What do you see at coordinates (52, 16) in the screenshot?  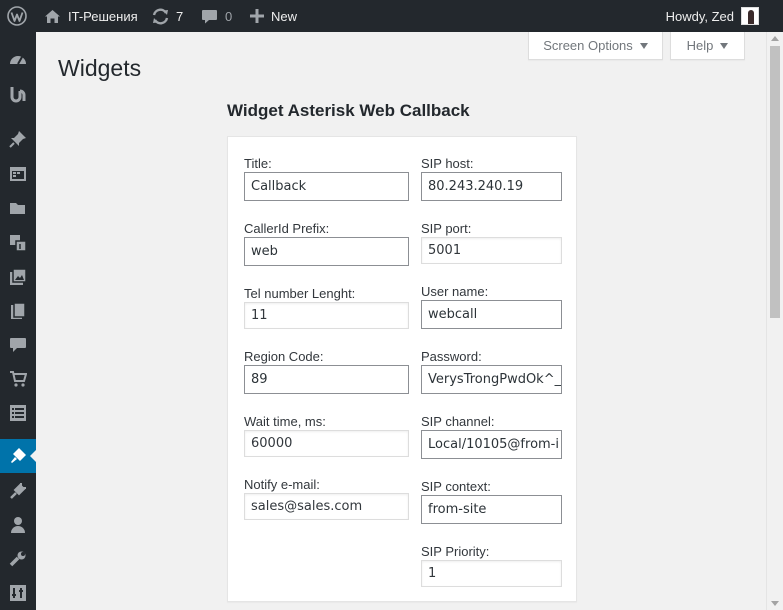 I see `home-icon` at bounding box center [52, 16].